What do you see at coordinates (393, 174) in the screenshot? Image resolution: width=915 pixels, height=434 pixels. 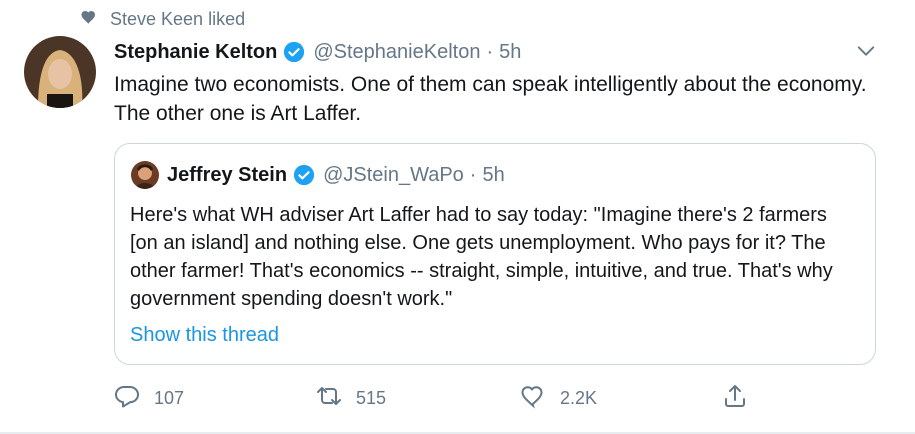 I see `quoted-handle: @JStein_WaPo` at bounding box center [393, 174].